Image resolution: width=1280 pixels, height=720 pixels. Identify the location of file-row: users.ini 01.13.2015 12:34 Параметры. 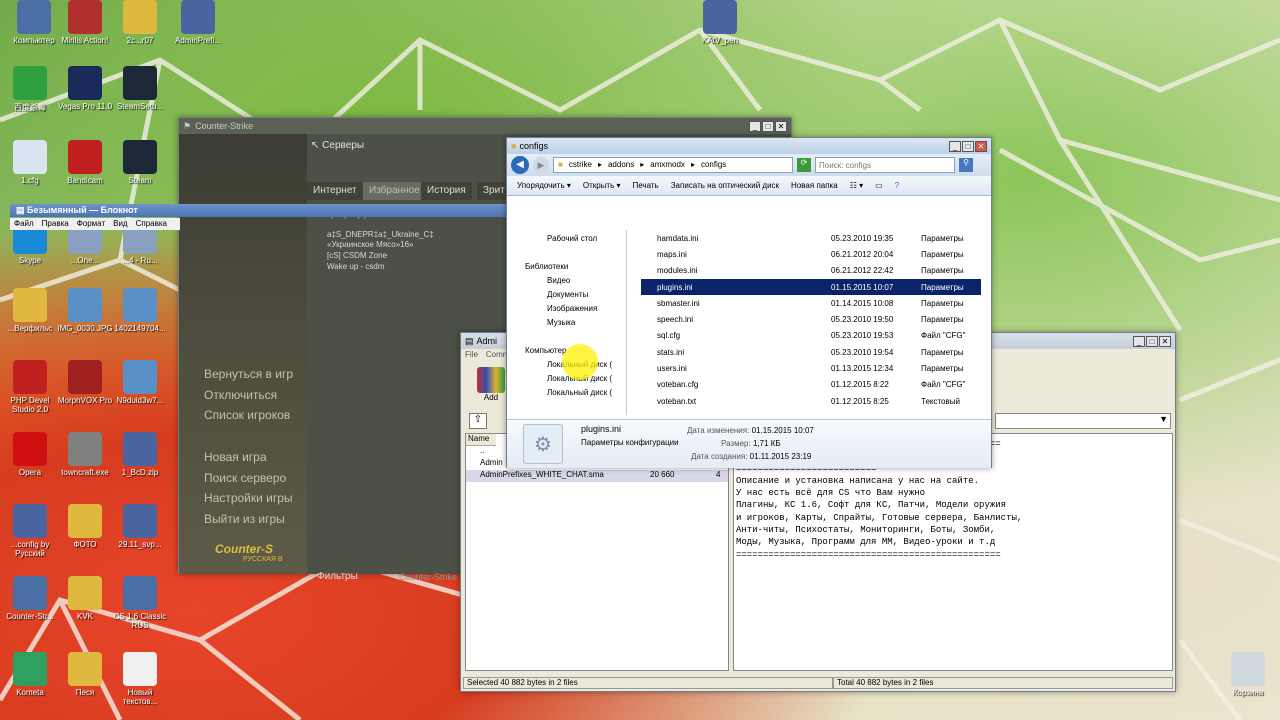
(811, 368).